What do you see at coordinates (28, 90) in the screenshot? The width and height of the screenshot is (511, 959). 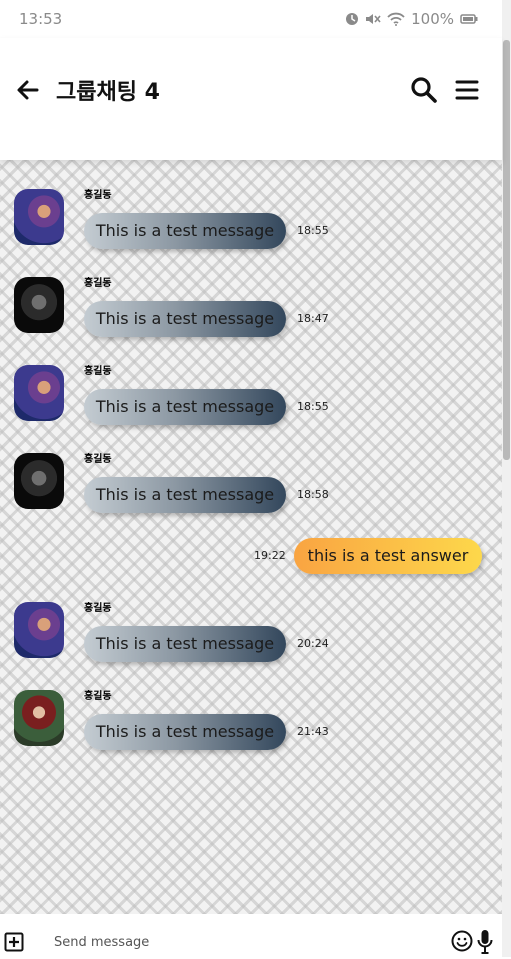 I see `back-arrow-icon` at bounding box center [28, 90].